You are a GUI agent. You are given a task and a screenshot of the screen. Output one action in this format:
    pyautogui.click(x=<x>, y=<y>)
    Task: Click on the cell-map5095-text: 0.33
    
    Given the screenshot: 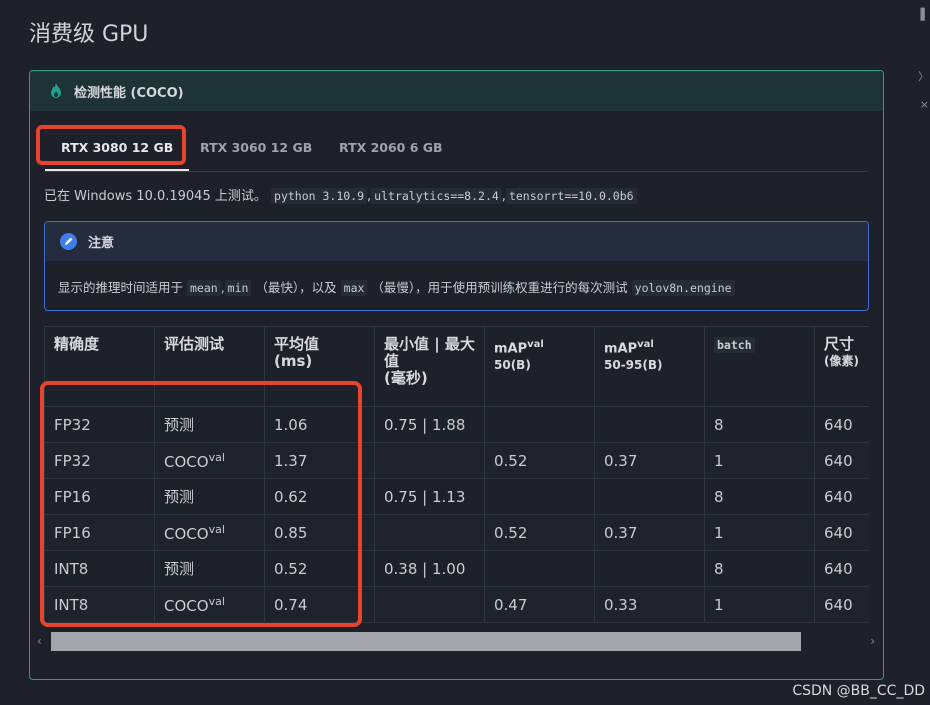 What is the action you would take?
    pyautogui.click(x=621, y=604)
    